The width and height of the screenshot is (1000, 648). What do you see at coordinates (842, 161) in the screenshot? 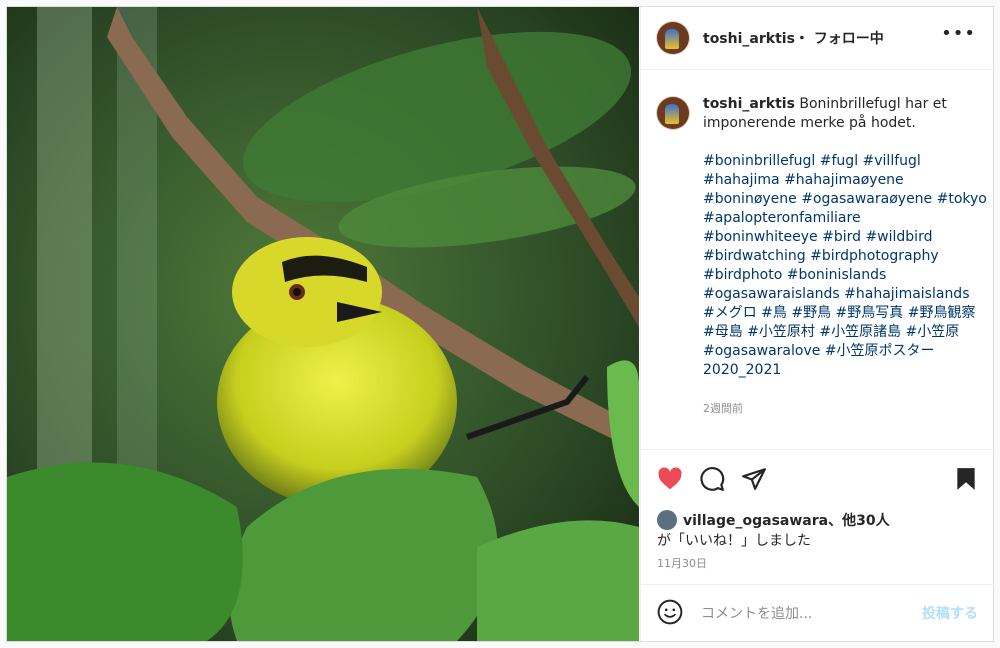
I see `hashtag-line: #boninbrillefugl #fugl #villfugl` at bounding box center [842, 161].